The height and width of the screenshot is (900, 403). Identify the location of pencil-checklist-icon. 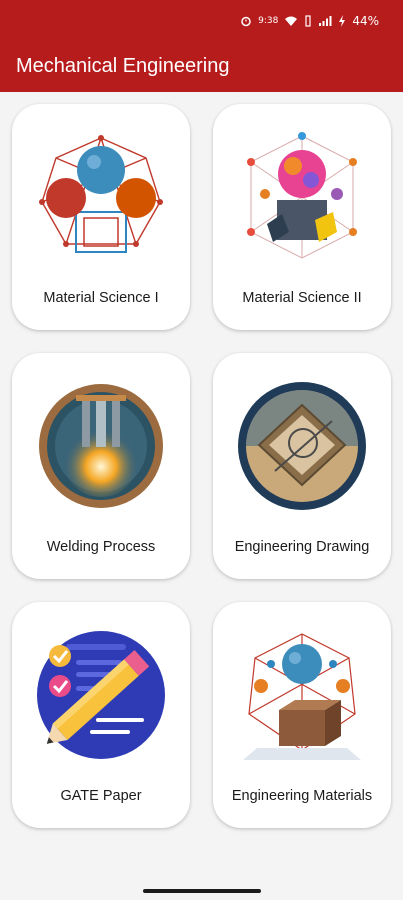
(101, 695).